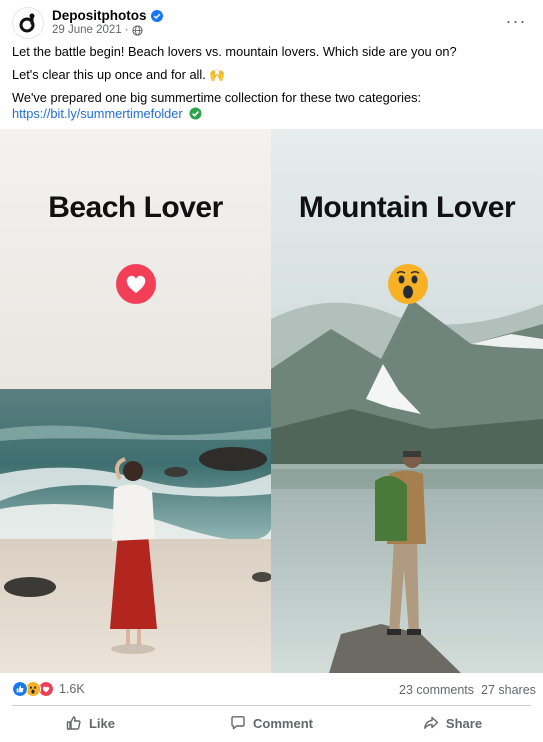 The height and width of the screenshot is (742, 543). What do you see at coordinates (408, 284) in the screenshot?
I see `wow-reaction-icon` at bounding box center [408, 284].